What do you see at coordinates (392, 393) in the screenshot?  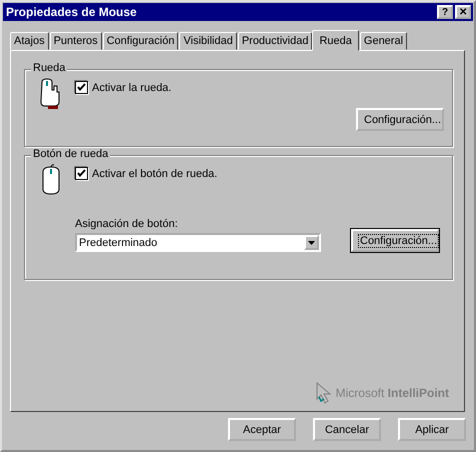 I see `brand-logo-text: Microsoft IntelliPoint` at bounding box center [392, 393].